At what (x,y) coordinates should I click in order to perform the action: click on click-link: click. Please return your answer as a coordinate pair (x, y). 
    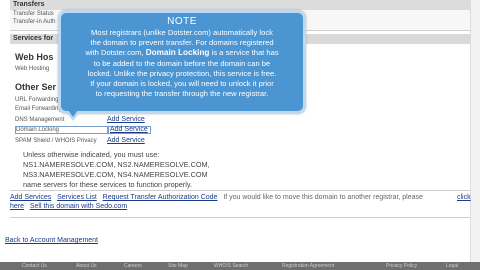
    Looking at the image, I should click on (464, 197).